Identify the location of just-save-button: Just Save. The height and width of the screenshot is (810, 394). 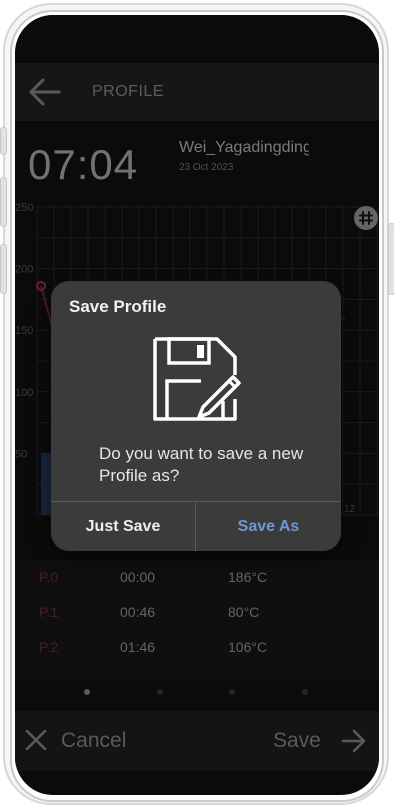
(123, 526).